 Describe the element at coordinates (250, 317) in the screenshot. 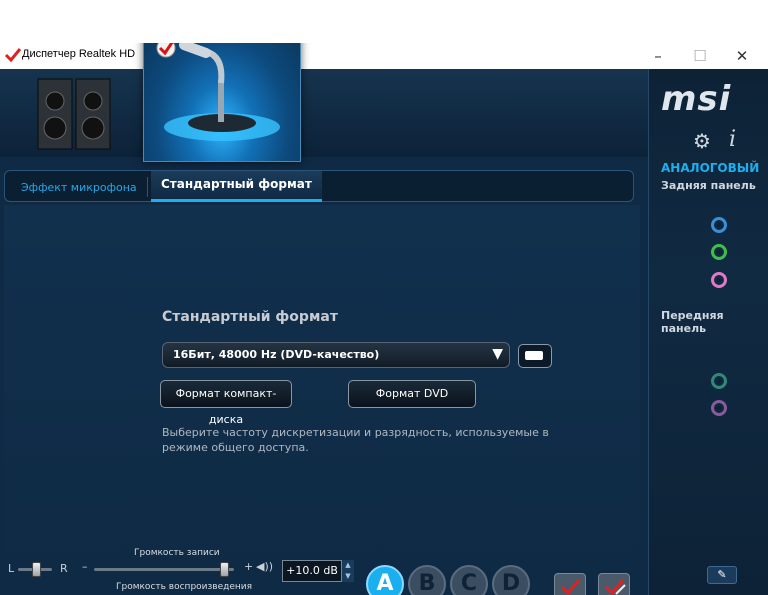

I see `section-title: Стандартный формат` at that location.